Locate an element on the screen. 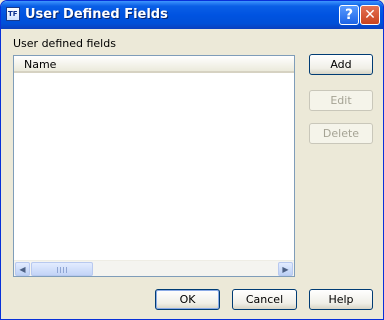 This screenshot has width=384, height=320. scroll-left-button: ◀ is located at coordinates (22, 269).